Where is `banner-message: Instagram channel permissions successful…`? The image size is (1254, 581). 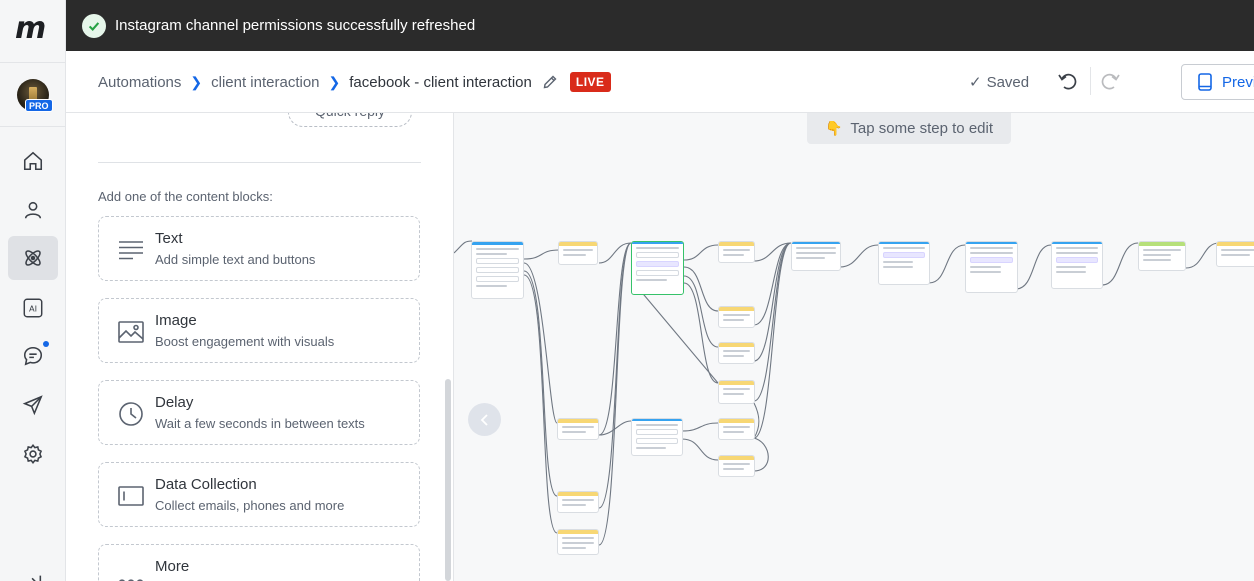
banner-message: Instagram channel permissions successful… is located at coordinates (295, 25).